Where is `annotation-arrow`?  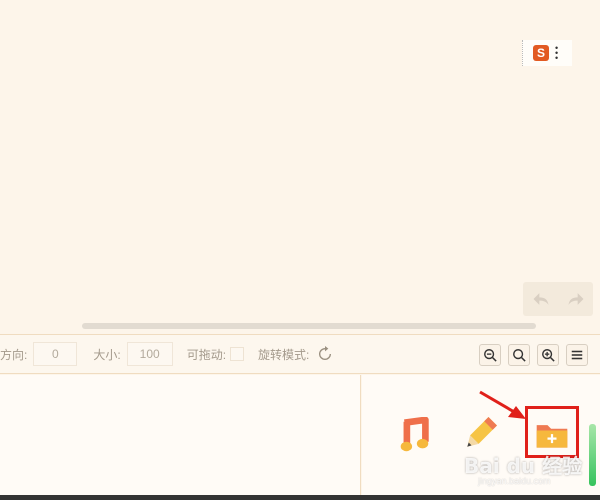 annotation-arrow is located at coordinates (502, 404).